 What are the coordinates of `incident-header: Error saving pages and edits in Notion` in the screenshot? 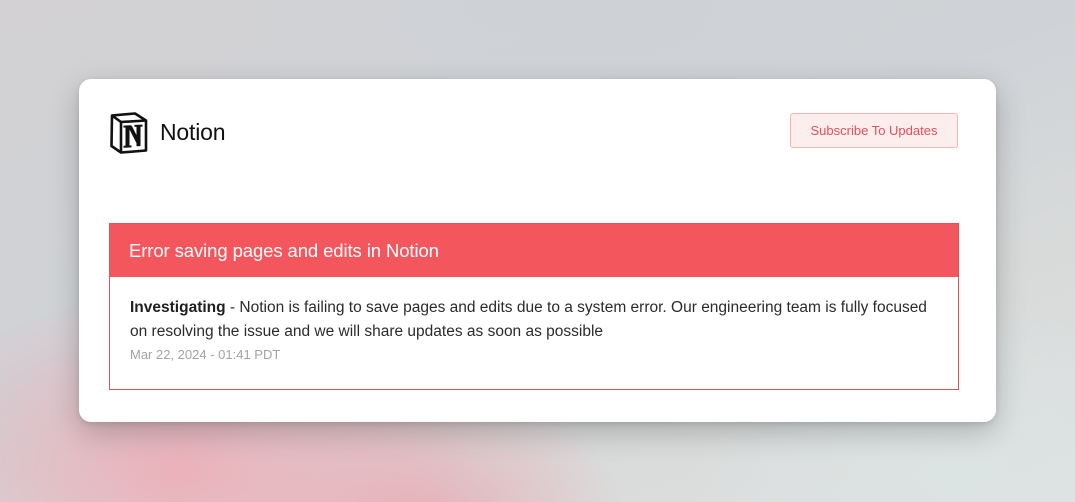 It's located at (534, 250).